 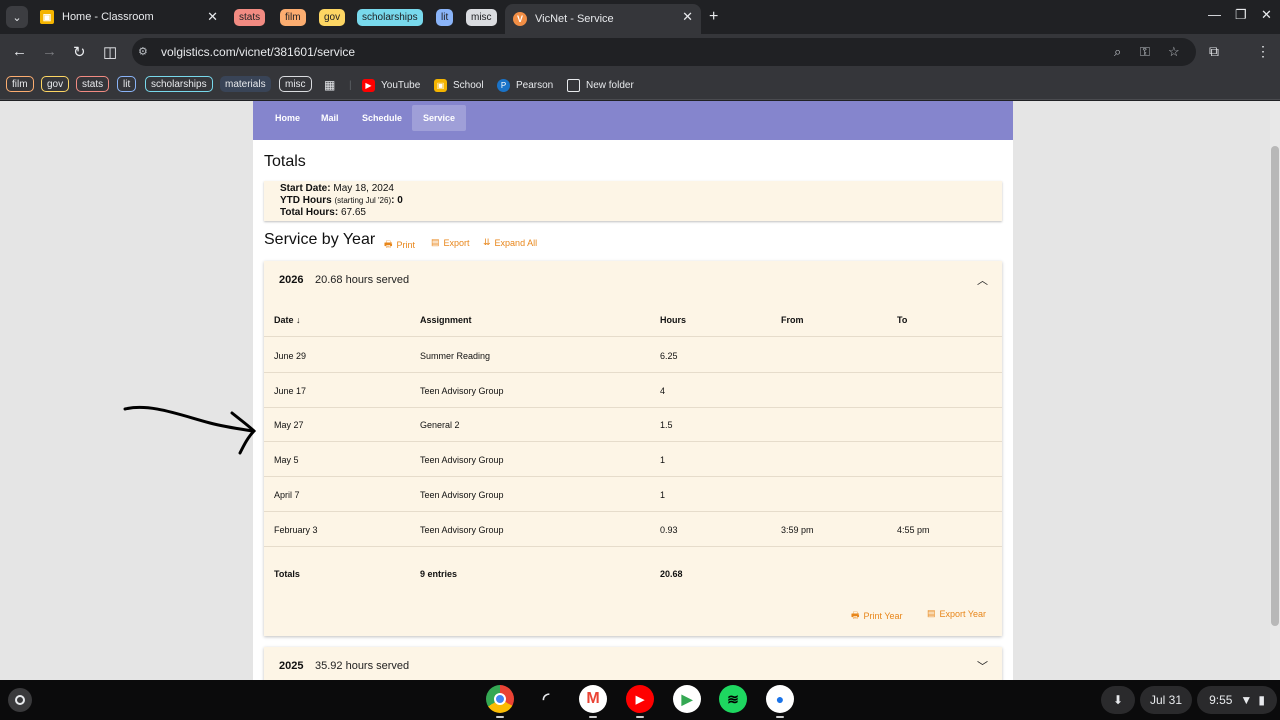 I want to click on column-date: Date ↓, so click(x=287, y=320).